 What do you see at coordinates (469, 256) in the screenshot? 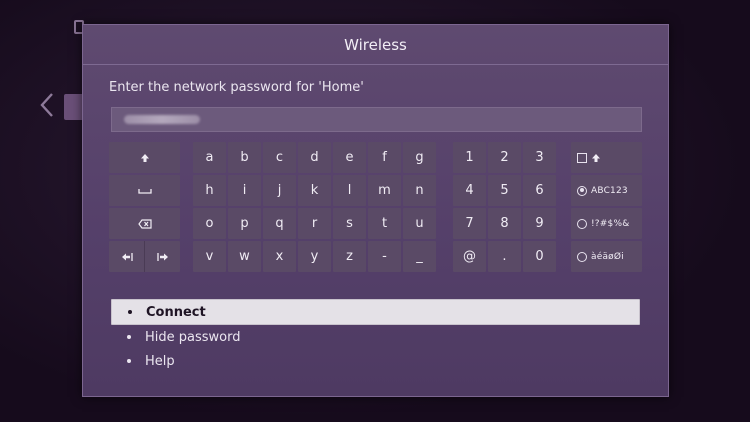
I see `key-at: @` at bounding box center [469, 256].